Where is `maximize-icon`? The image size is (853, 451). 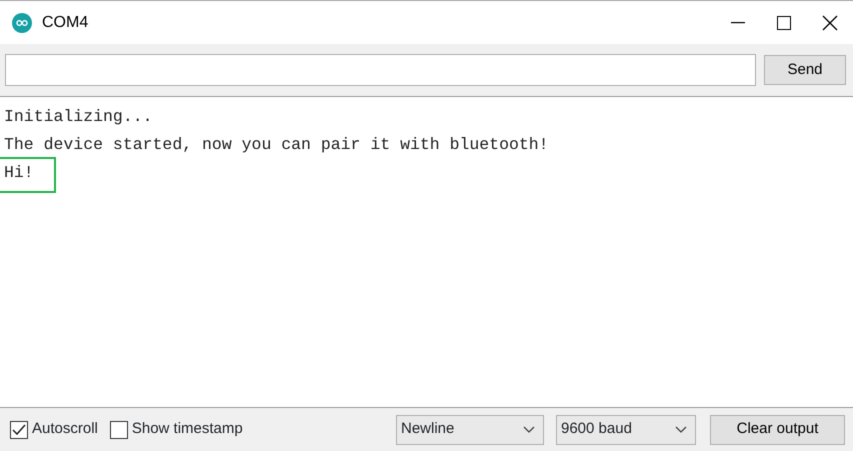 maximize-icon is located at coordinates (784, 23).